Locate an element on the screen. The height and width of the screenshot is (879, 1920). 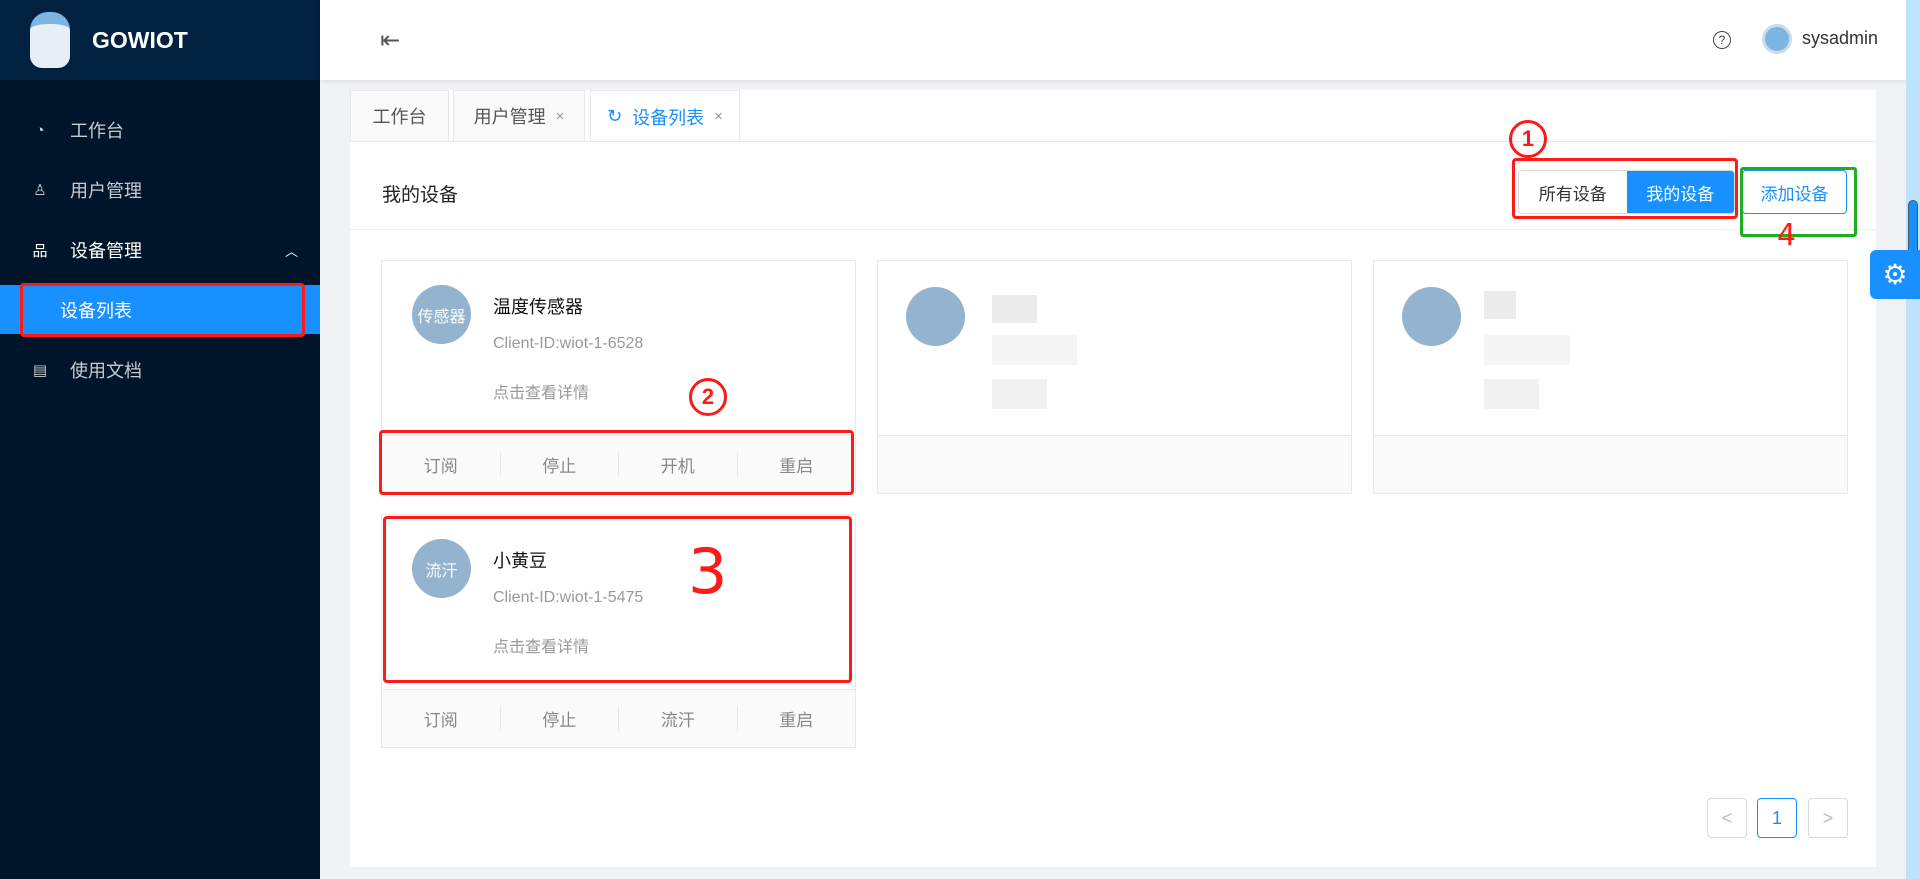
device-name: 温度传感器 is located at coordinates (538, 306).